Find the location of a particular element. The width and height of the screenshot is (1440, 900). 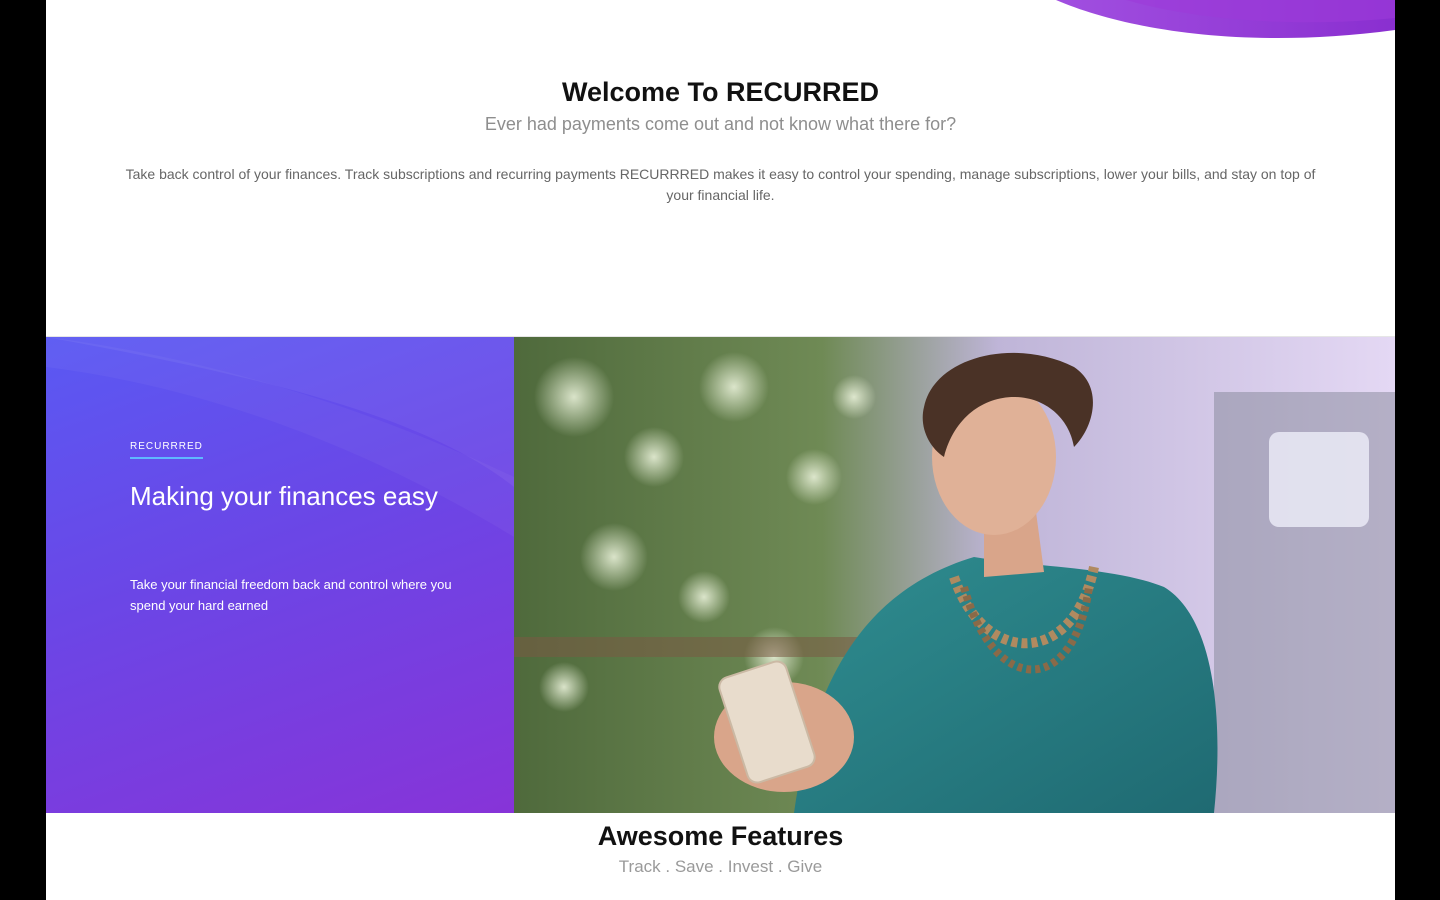

hero-title: Making your finances easy is located at coordinates (284, 496).